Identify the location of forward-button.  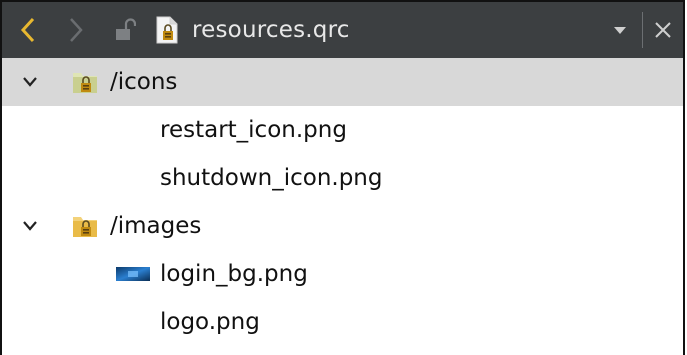
(76, 30).